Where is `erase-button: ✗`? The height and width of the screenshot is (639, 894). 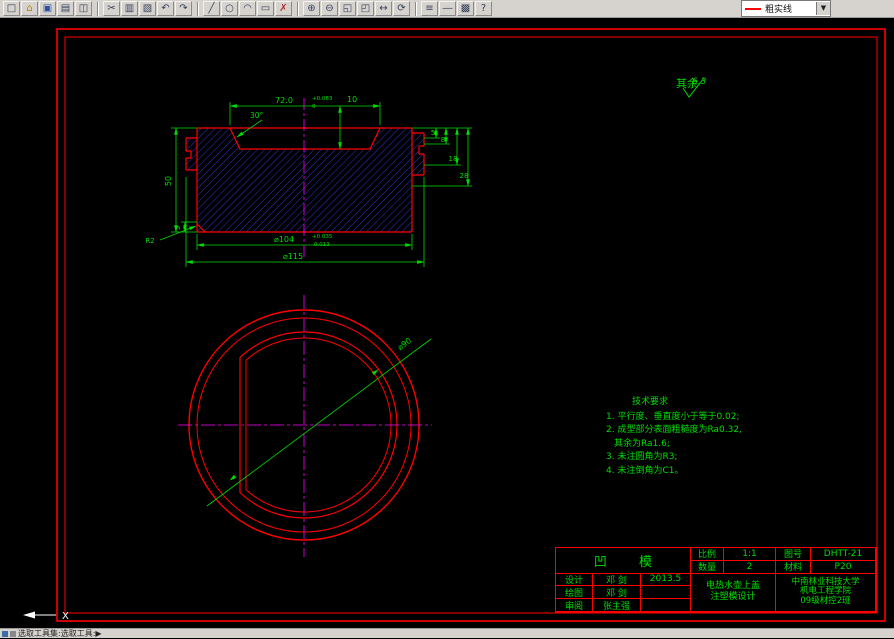 erase-button: ✗ is located at coordinates (283, 8).